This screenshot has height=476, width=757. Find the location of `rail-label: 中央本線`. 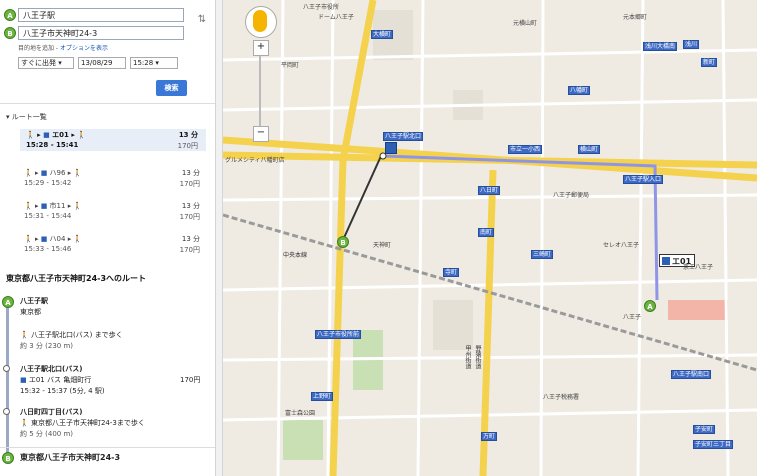

rail-label: 中央本線 is located at coordinates (295, 255).